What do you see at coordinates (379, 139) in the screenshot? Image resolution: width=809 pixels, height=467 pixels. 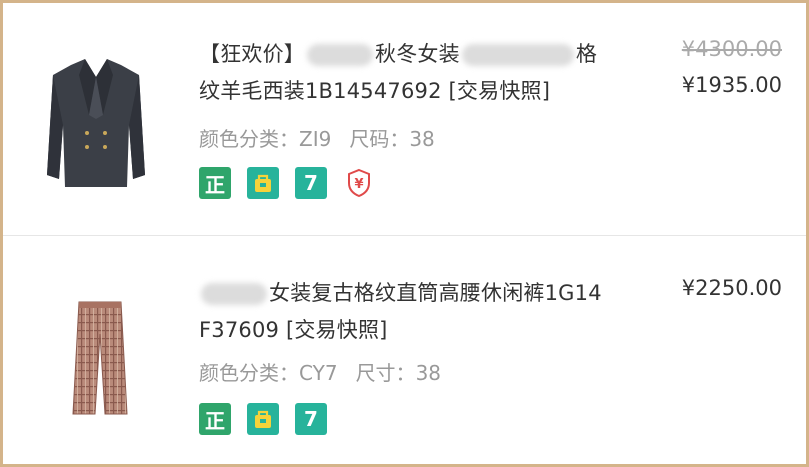 I see `sku-size-label: 尺码：` at bounding box center [379, 139].